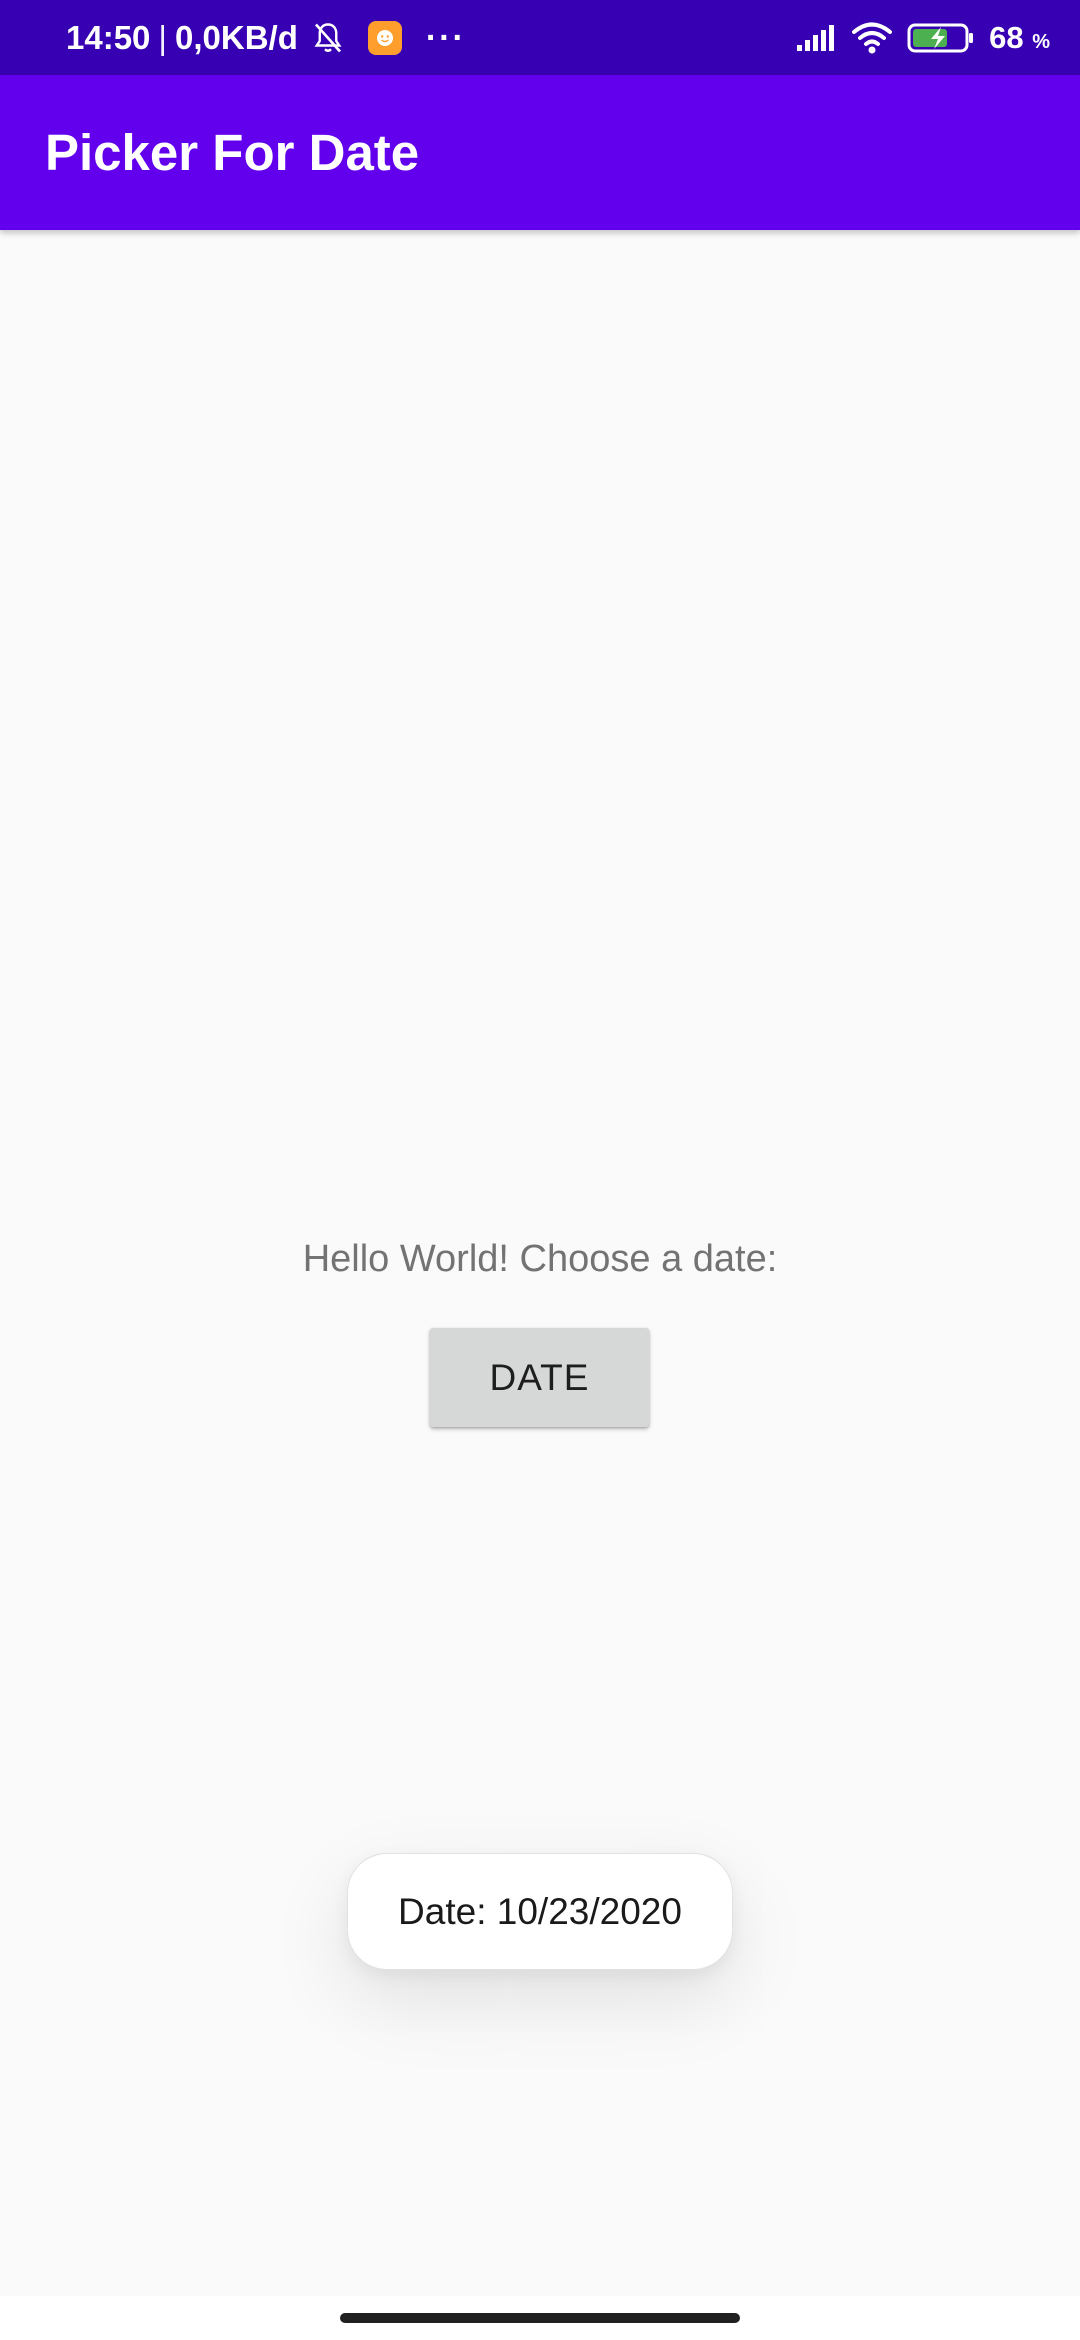 Image resolution: width=1080 pixels, height=2340 pixels. I want to click on wifi-icon, so click(872, 37).